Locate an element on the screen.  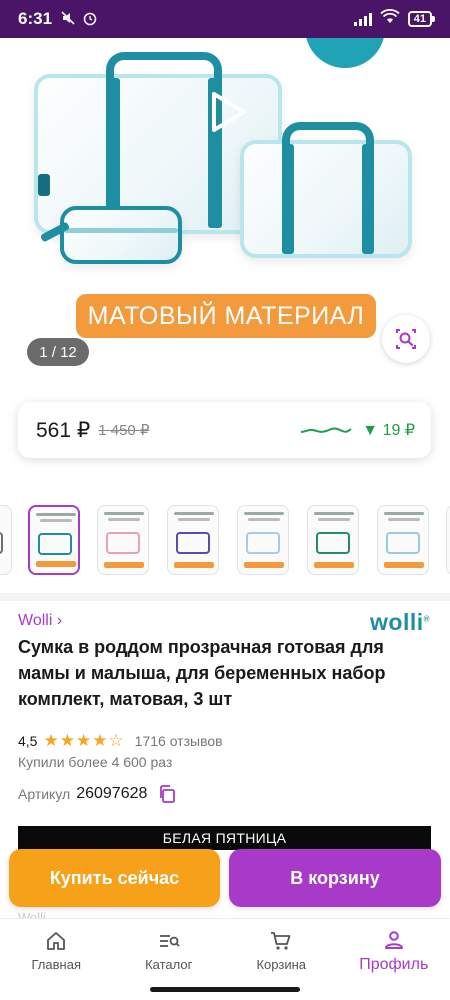
nav-label-catalog: Каталог is located at coordinates (169, 964).